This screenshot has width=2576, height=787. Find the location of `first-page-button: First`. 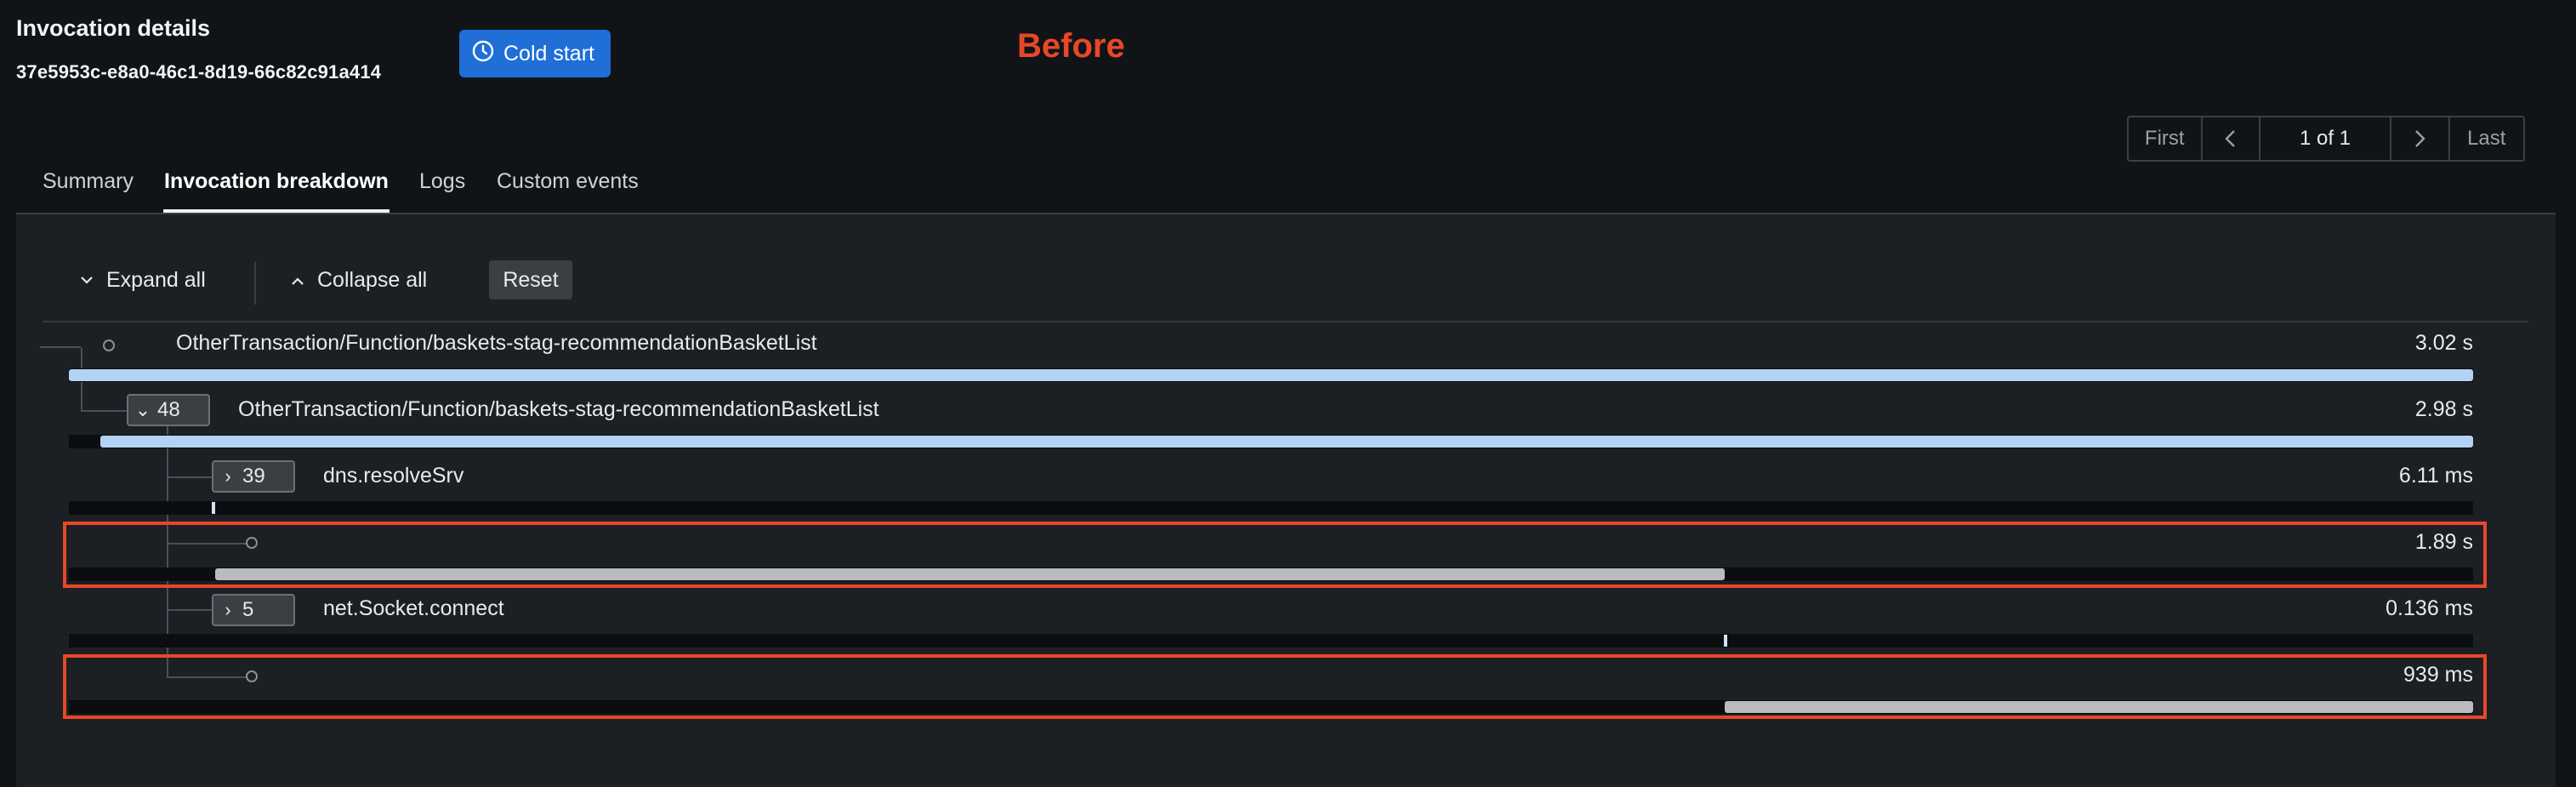

first-page-button: First is located at coordinates (2166, 138).